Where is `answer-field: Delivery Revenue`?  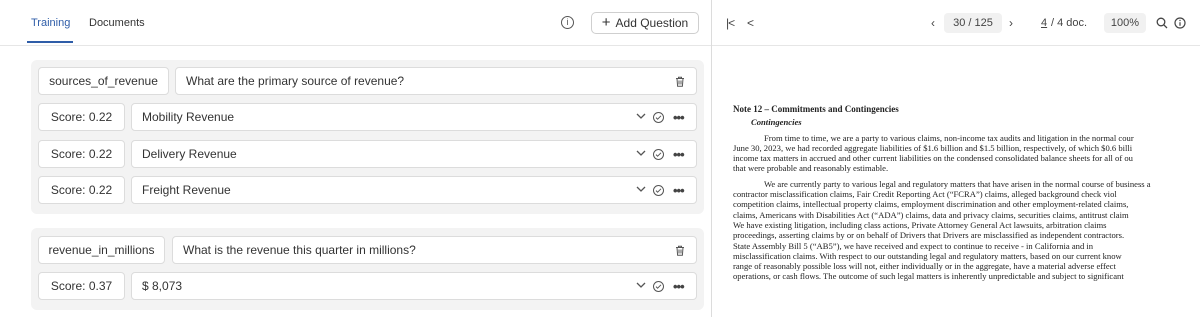 answer-field: Delivery Revenue is located at coordinates (414, 154).